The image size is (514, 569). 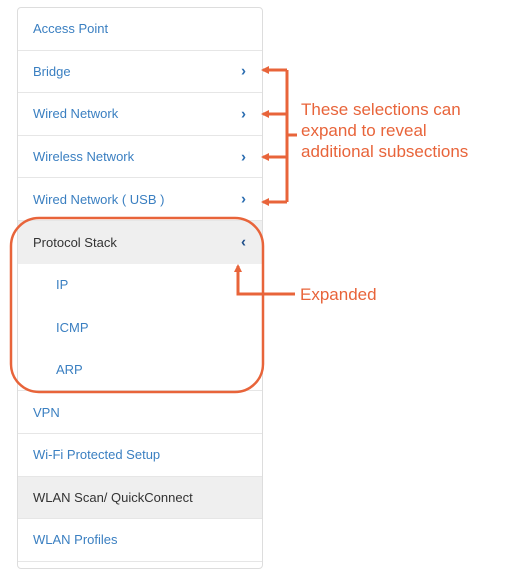 What do you see at coordinates (385, 151) in the screenshot?
I see `annotation-line: additional subsections` at bounding box center [385, 151].